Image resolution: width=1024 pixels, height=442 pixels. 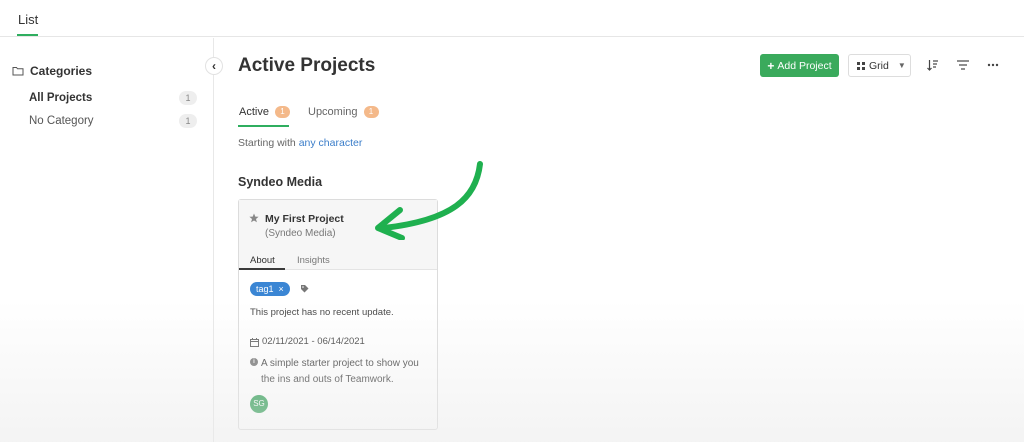 What do you see at coordinates (963, 65) in the screenshot?
I see `filter-icon` at bounding box center [963, 65].